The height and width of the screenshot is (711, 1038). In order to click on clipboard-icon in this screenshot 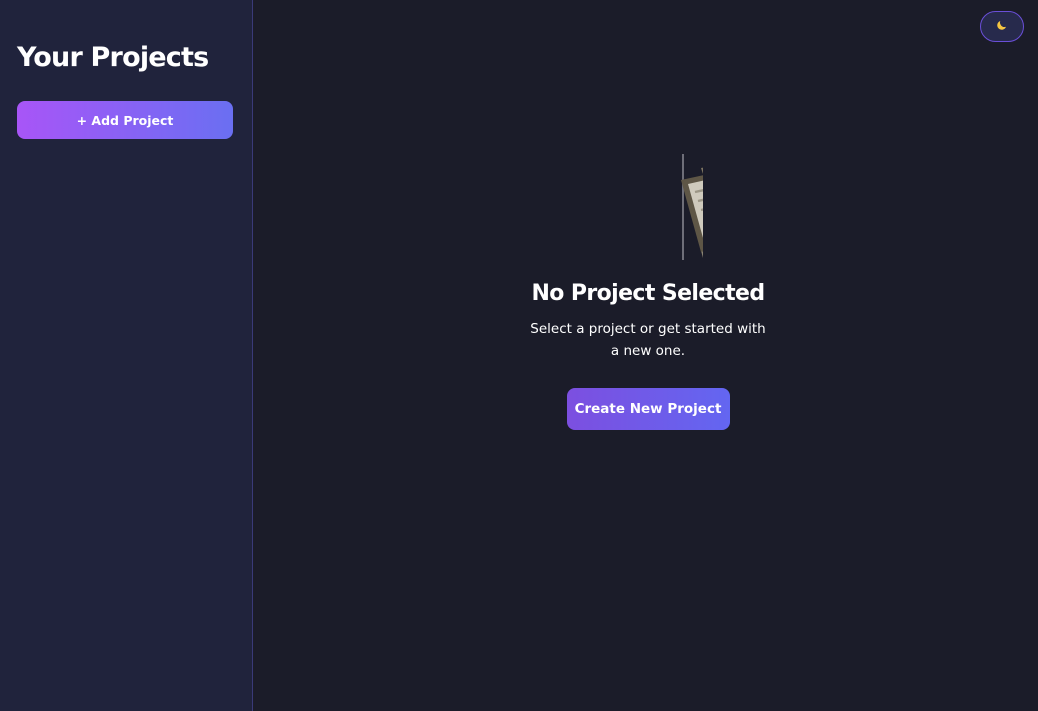, I will do `click(692, 212)`.